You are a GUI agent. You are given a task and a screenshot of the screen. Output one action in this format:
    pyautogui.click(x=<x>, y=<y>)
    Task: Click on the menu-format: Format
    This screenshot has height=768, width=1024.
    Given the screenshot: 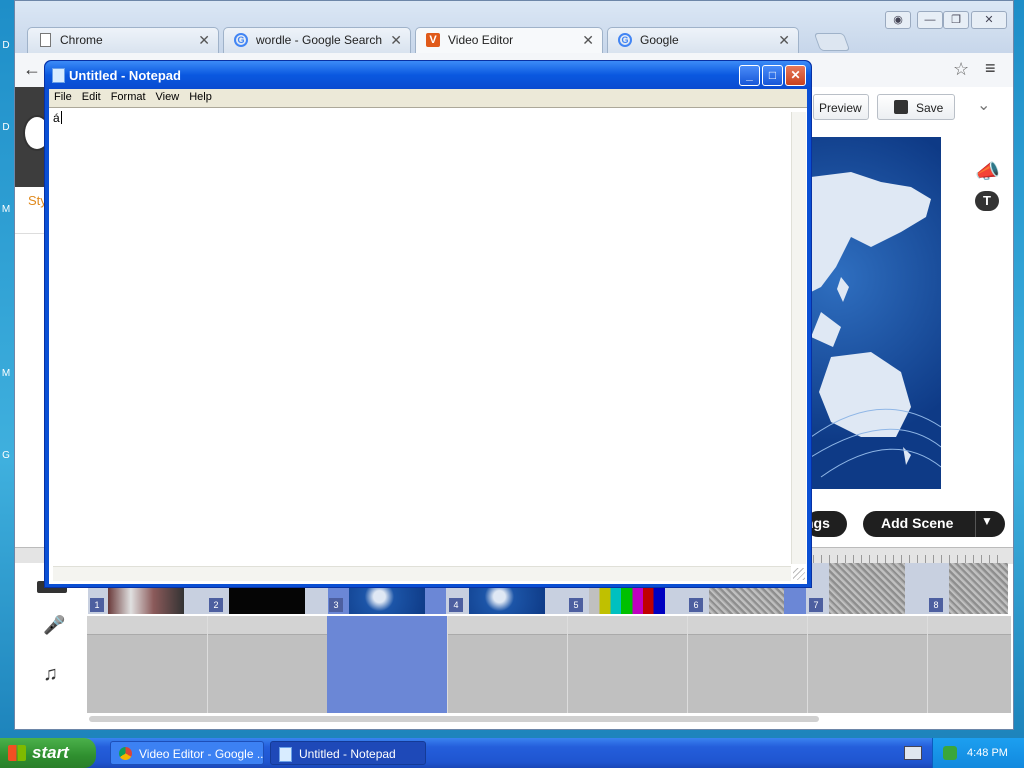 What is the action you would take?
    pyautogui.click(x=128, y=96)
    